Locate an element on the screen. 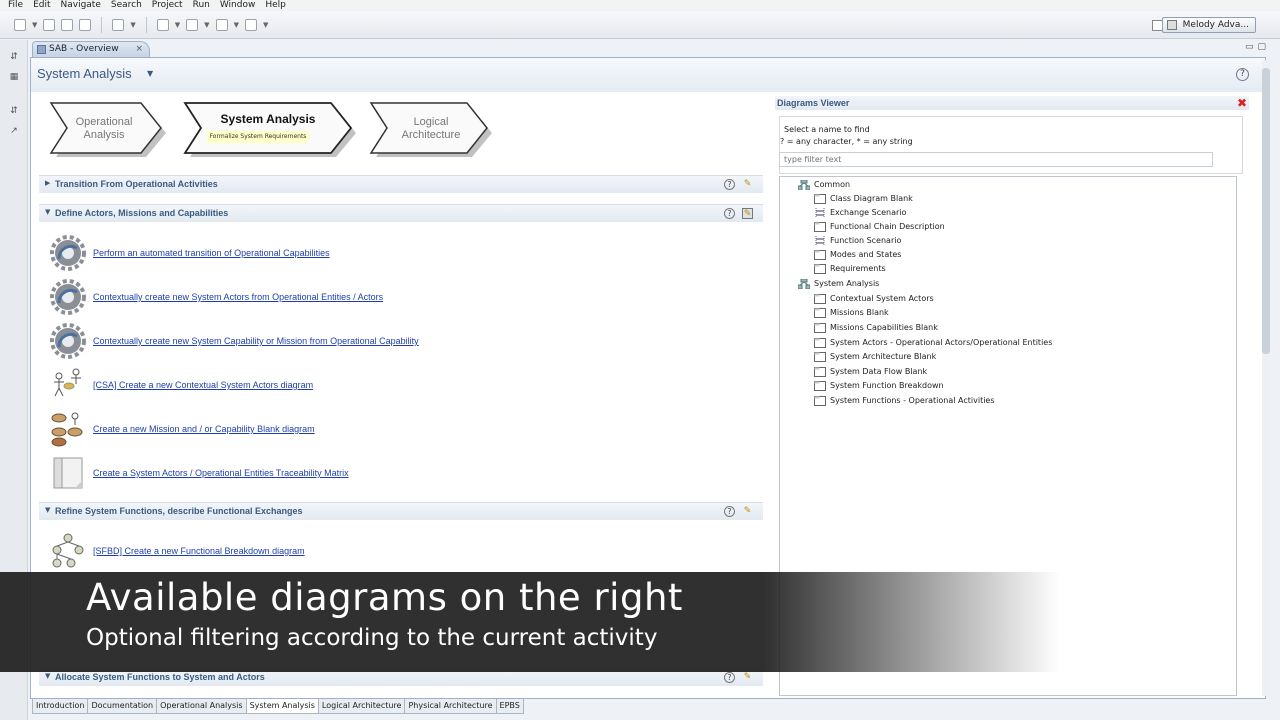 The width and height of the screenshot is (1280, 720). toolbar-separator is located at coordinates (102, 24).